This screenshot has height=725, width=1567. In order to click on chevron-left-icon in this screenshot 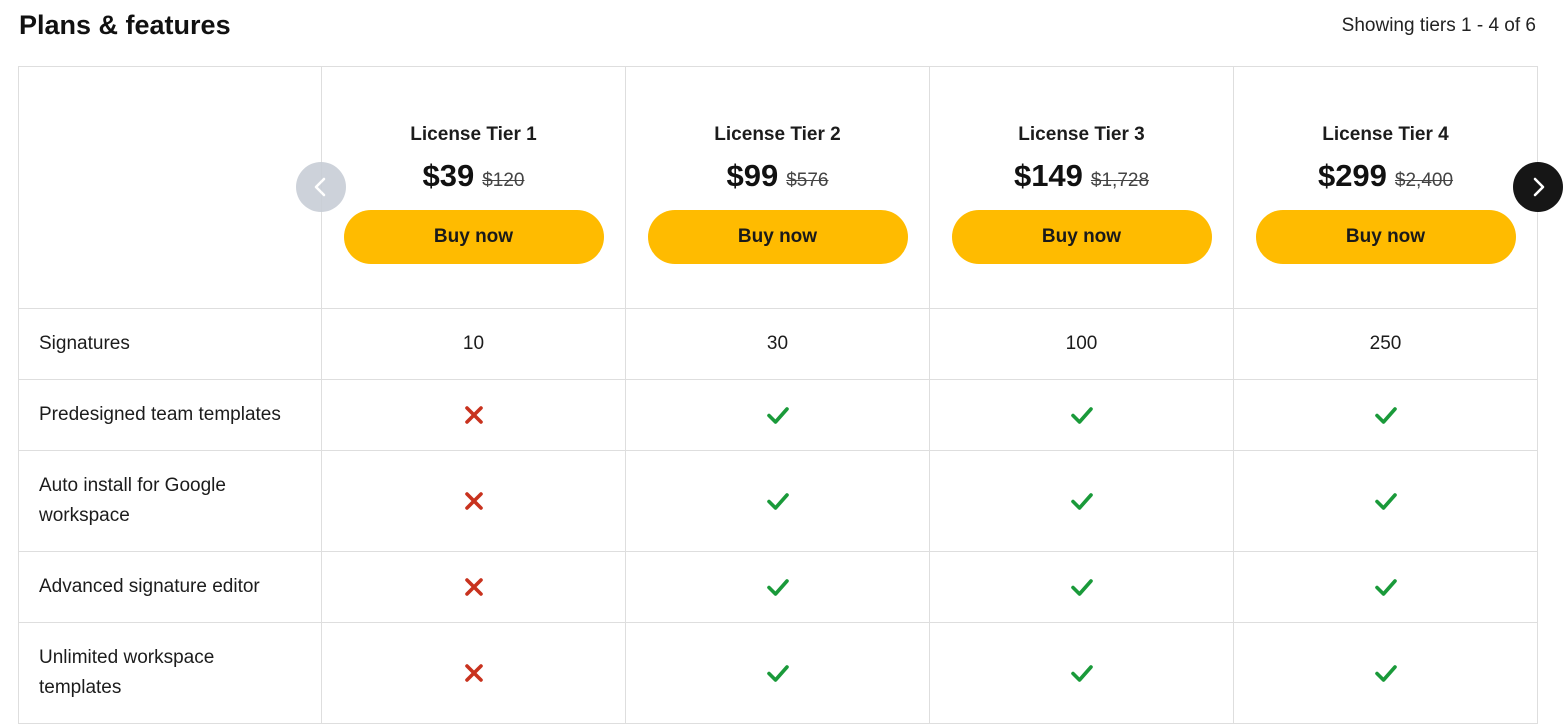, I will do `click(320, 187)`.